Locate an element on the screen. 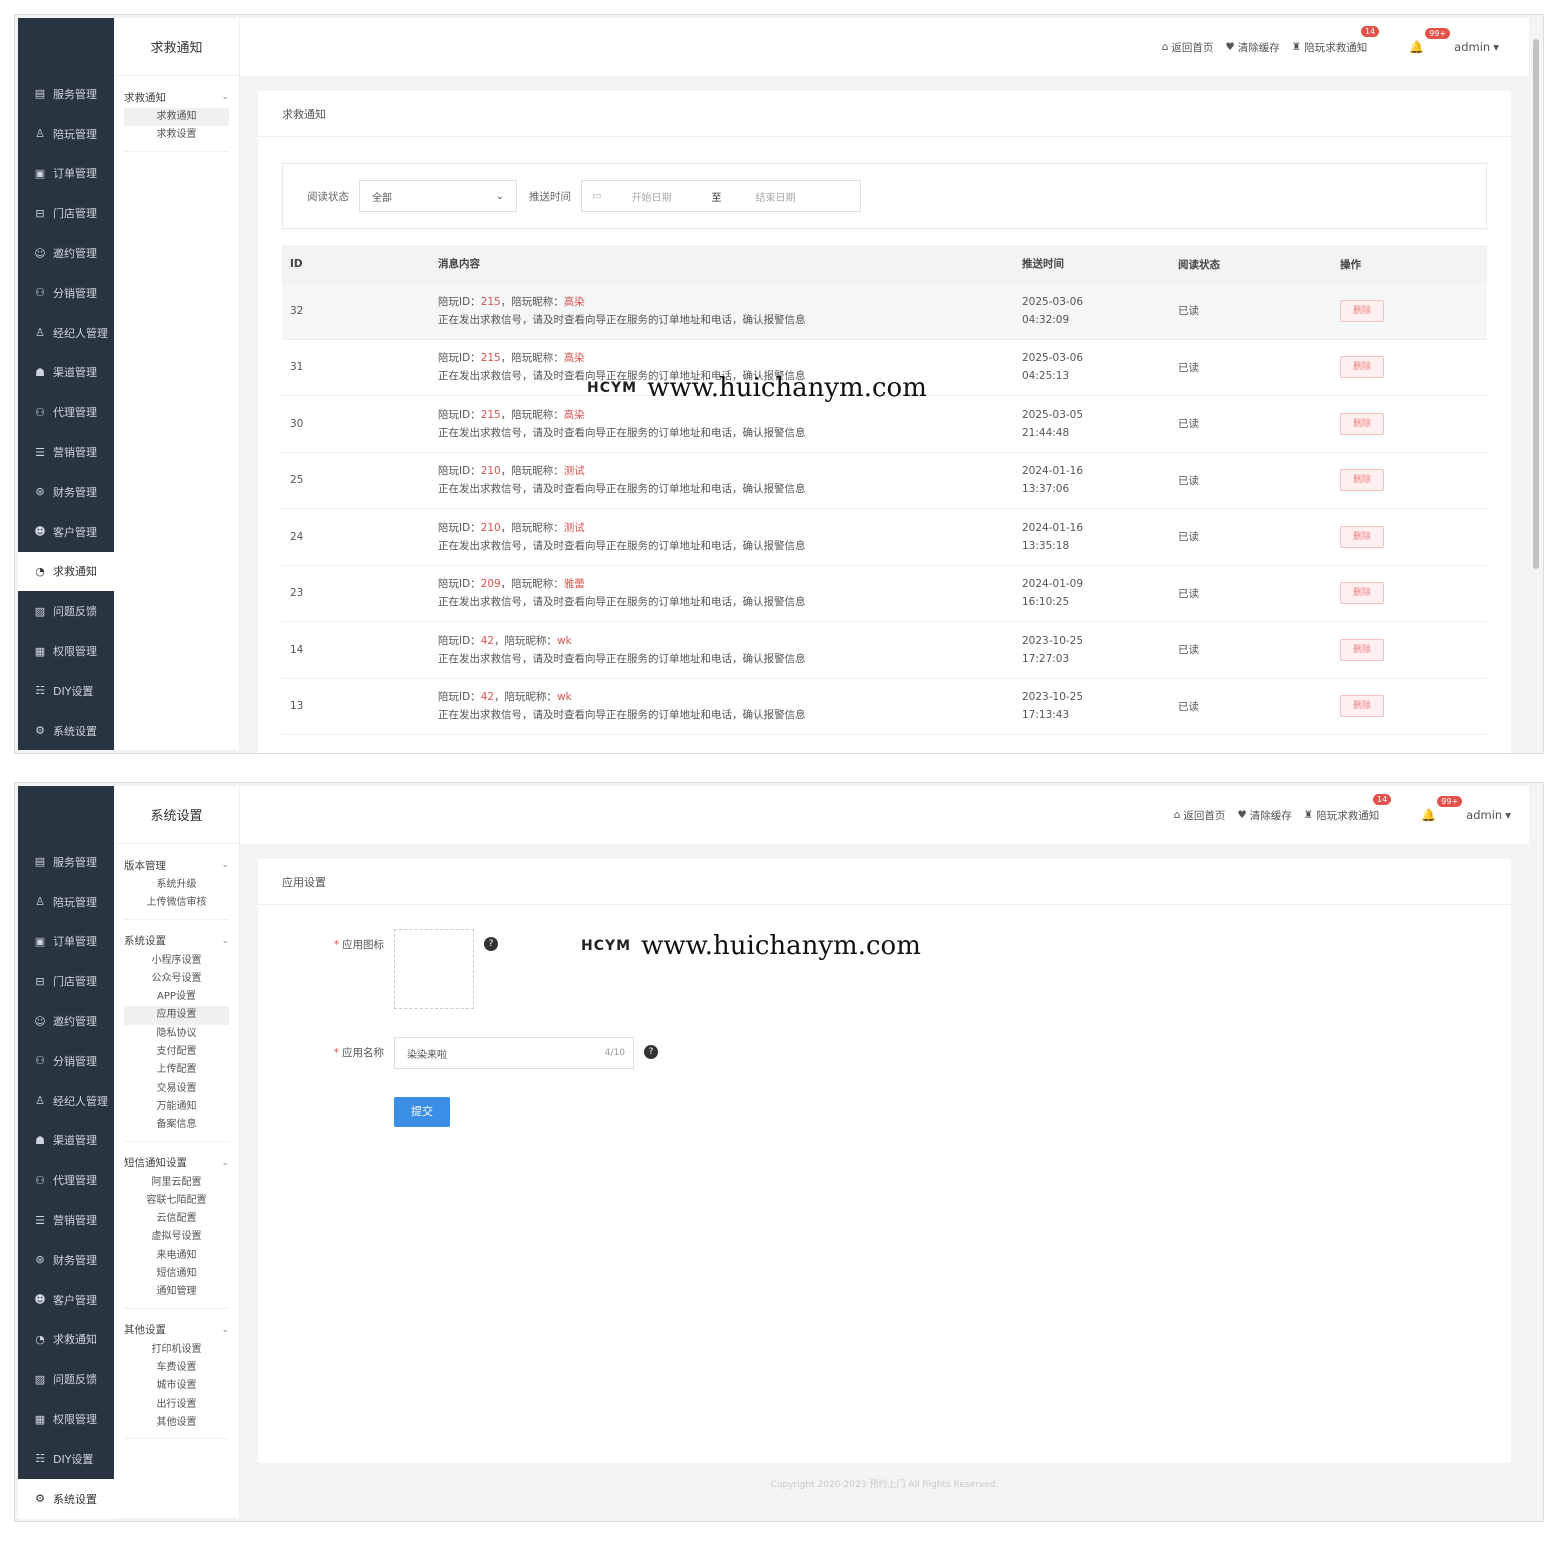 The image size is (1554, 1544). sub-item: 容联七陌配置 is located at coordinates (176, 1201).